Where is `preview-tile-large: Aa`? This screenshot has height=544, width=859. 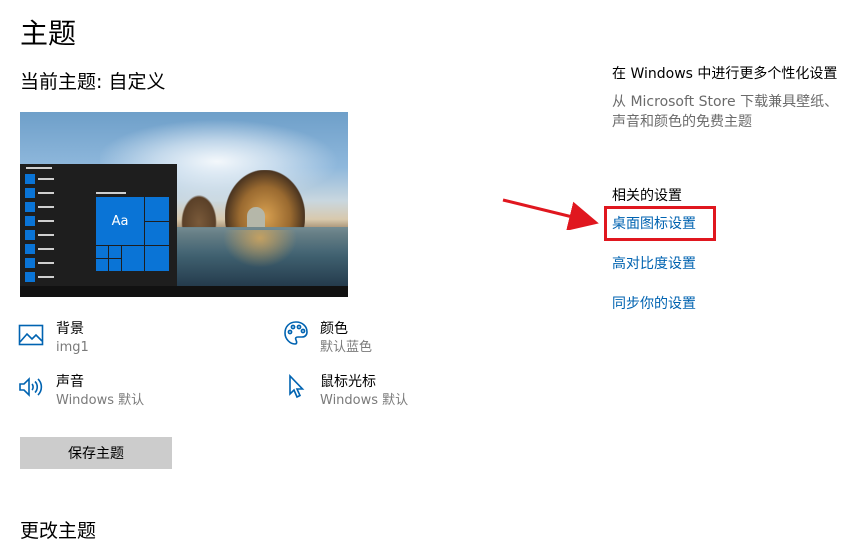
preview-tile-large: Aa is located at coordinates (120, 221).